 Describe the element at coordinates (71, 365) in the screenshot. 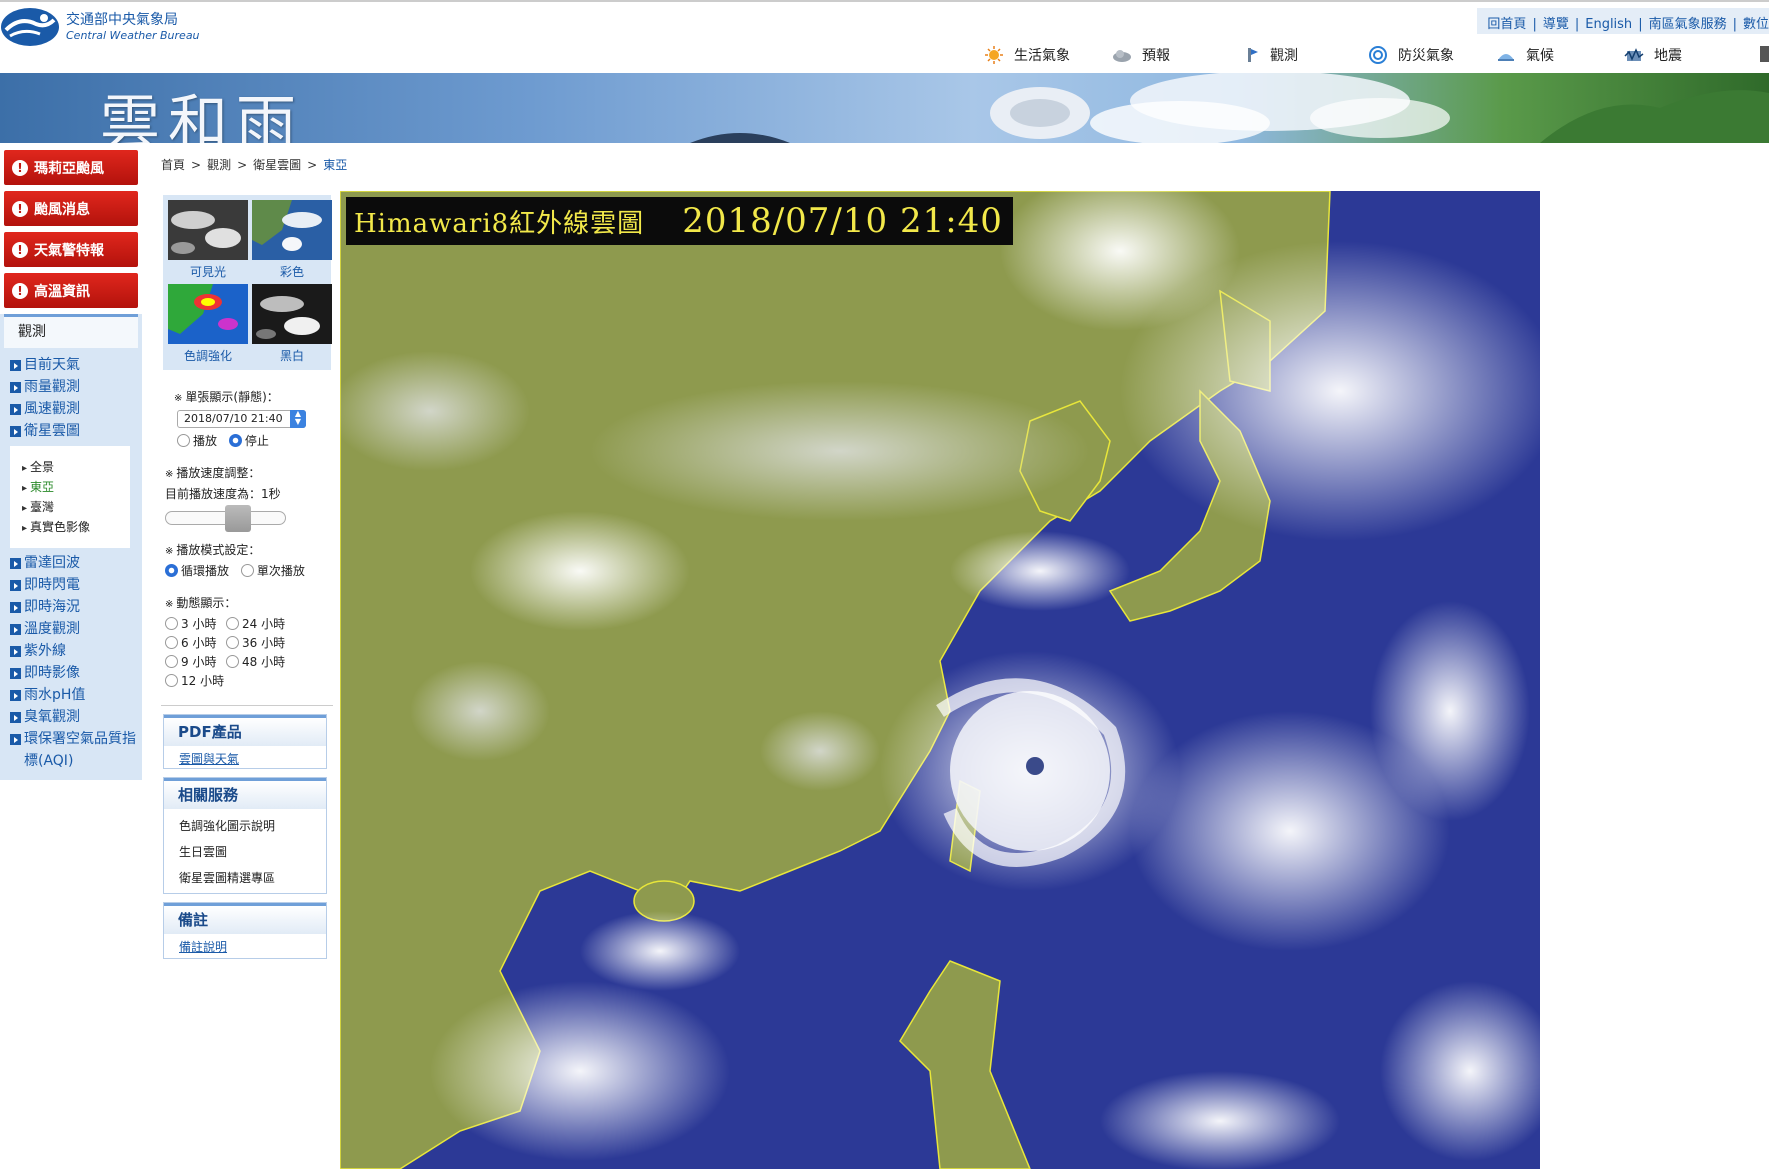

I see `menu-current-weather: 目前天氣` at that location.